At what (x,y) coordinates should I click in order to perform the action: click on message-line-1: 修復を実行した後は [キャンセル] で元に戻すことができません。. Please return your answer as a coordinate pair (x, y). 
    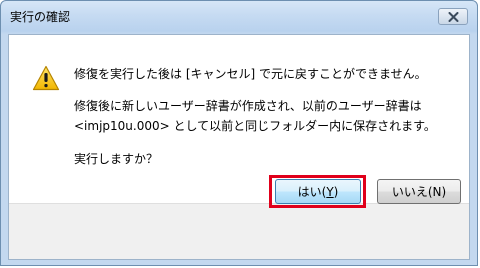
    Looking at the image, I should click on (250, 74).